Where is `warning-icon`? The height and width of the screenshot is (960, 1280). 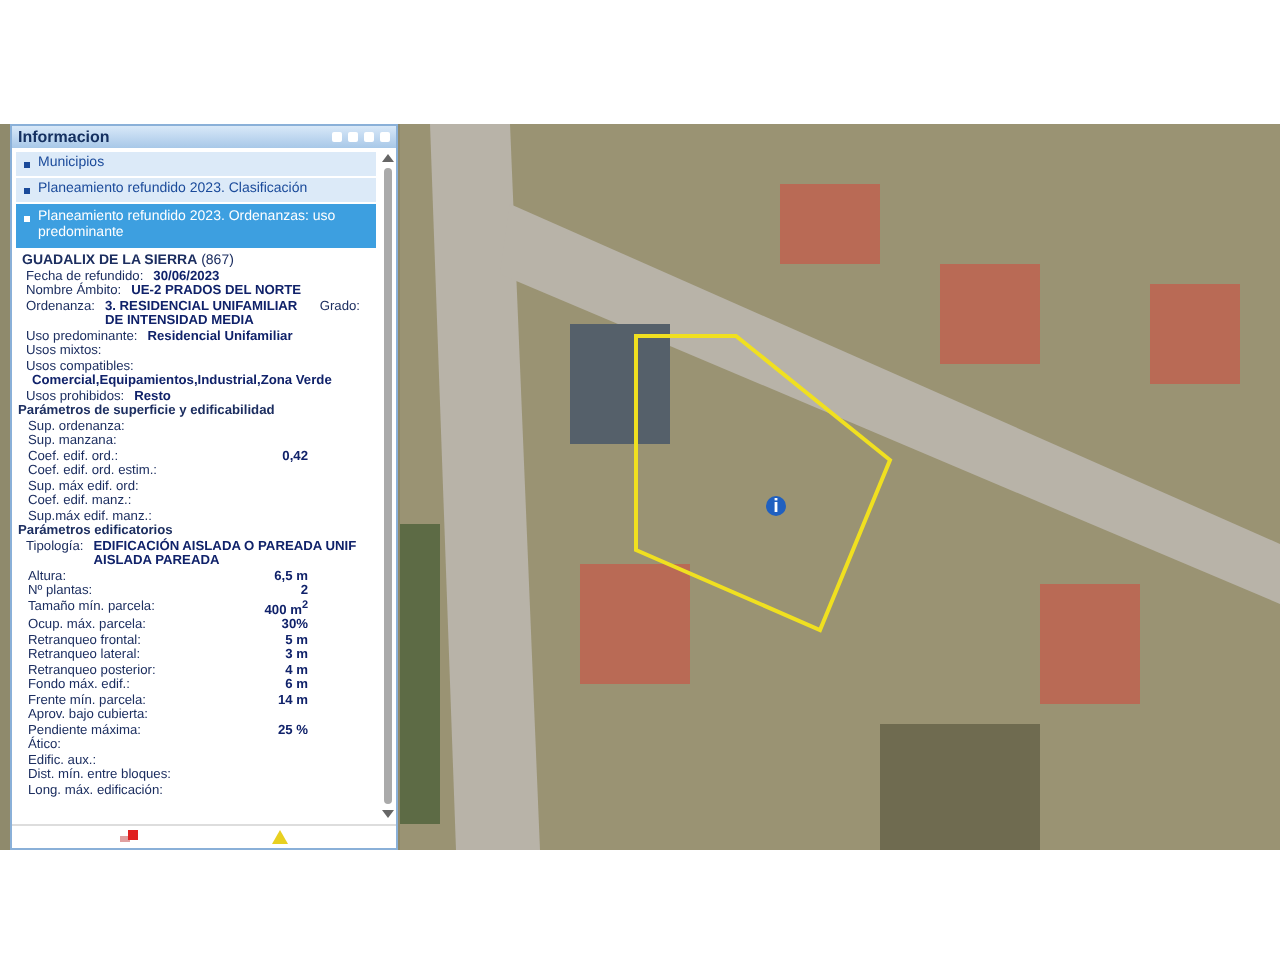 warning-icon is located at coordinates (280, 837).